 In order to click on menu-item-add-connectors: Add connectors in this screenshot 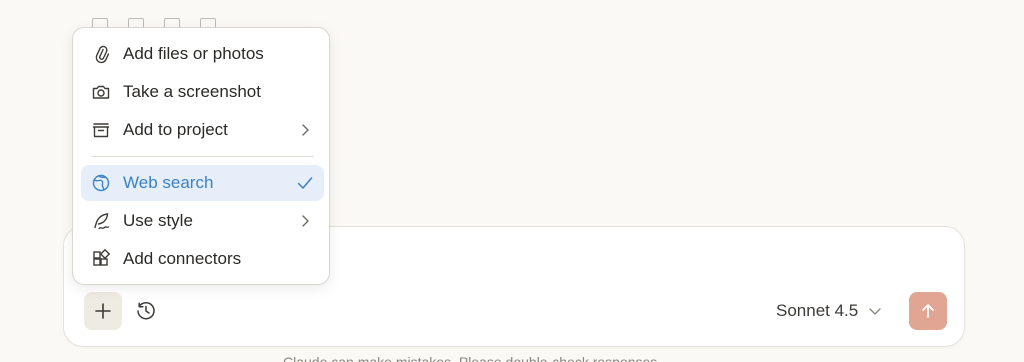, I will do `click(202, 259)`.